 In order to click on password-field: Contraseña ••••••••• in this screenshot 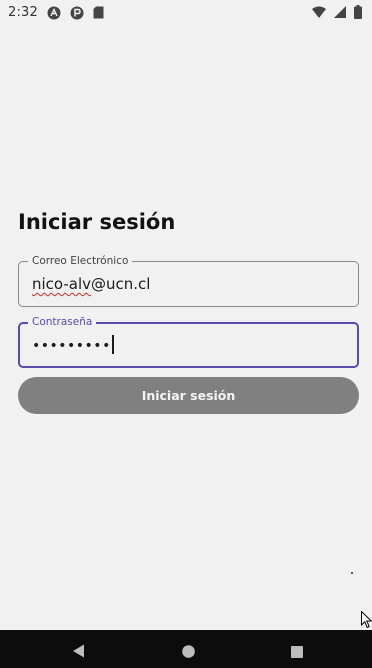, I will do `click(188, 341)`.